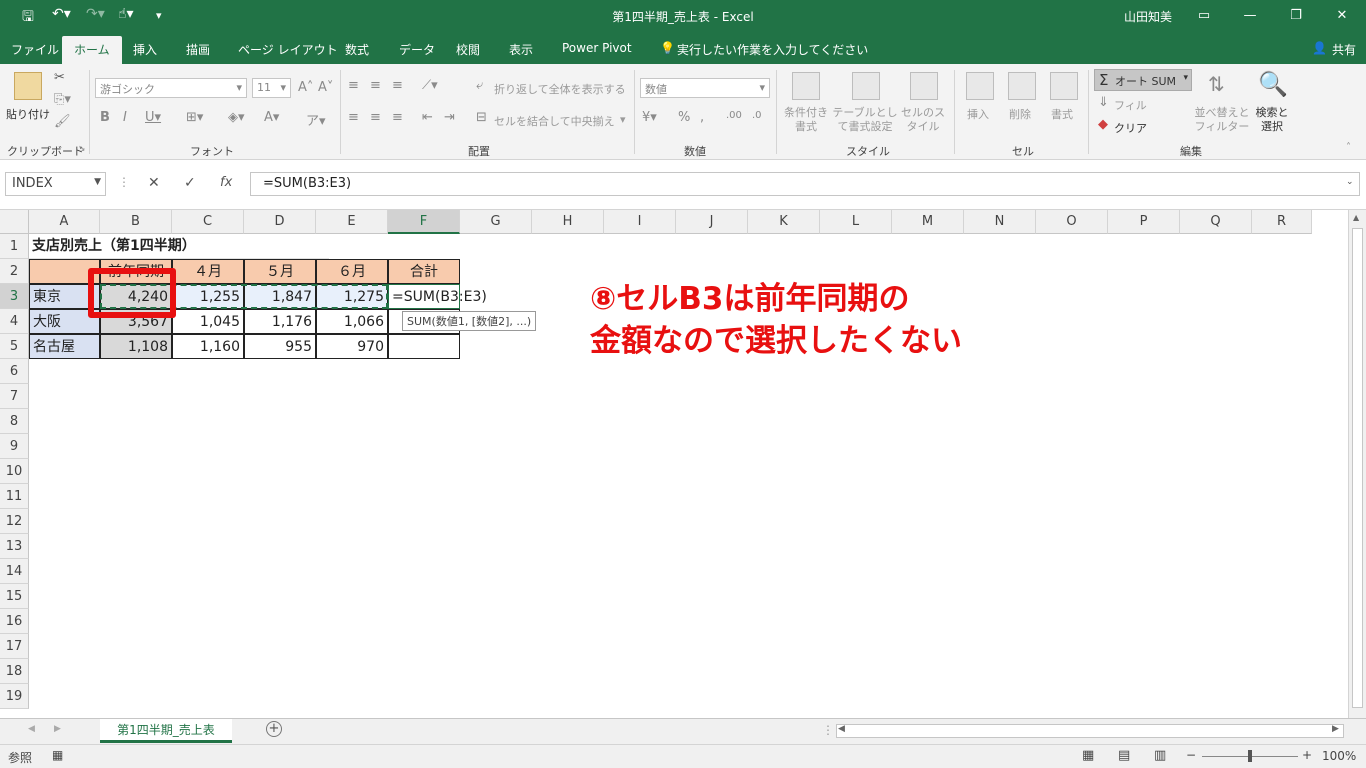 The height and width of the screenshot is (768, 1366). I want to click on comma-icon: ,, so click(702, 117).